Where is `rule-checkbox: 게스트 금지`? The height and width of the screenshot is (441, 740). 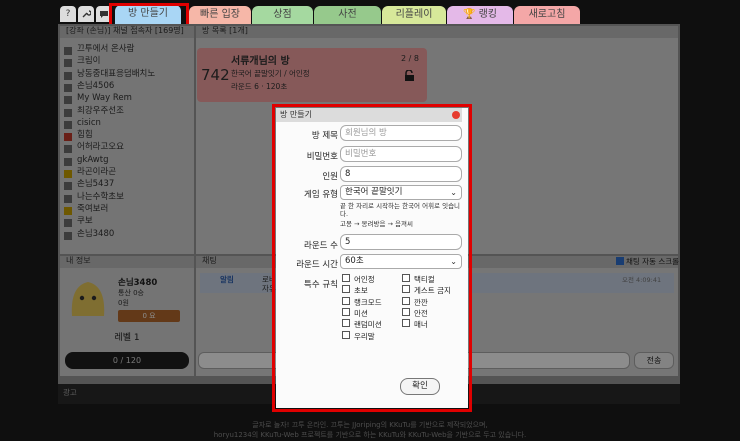
rule-checkbox: 게스트 금지 is located at coordinates (426, 290).